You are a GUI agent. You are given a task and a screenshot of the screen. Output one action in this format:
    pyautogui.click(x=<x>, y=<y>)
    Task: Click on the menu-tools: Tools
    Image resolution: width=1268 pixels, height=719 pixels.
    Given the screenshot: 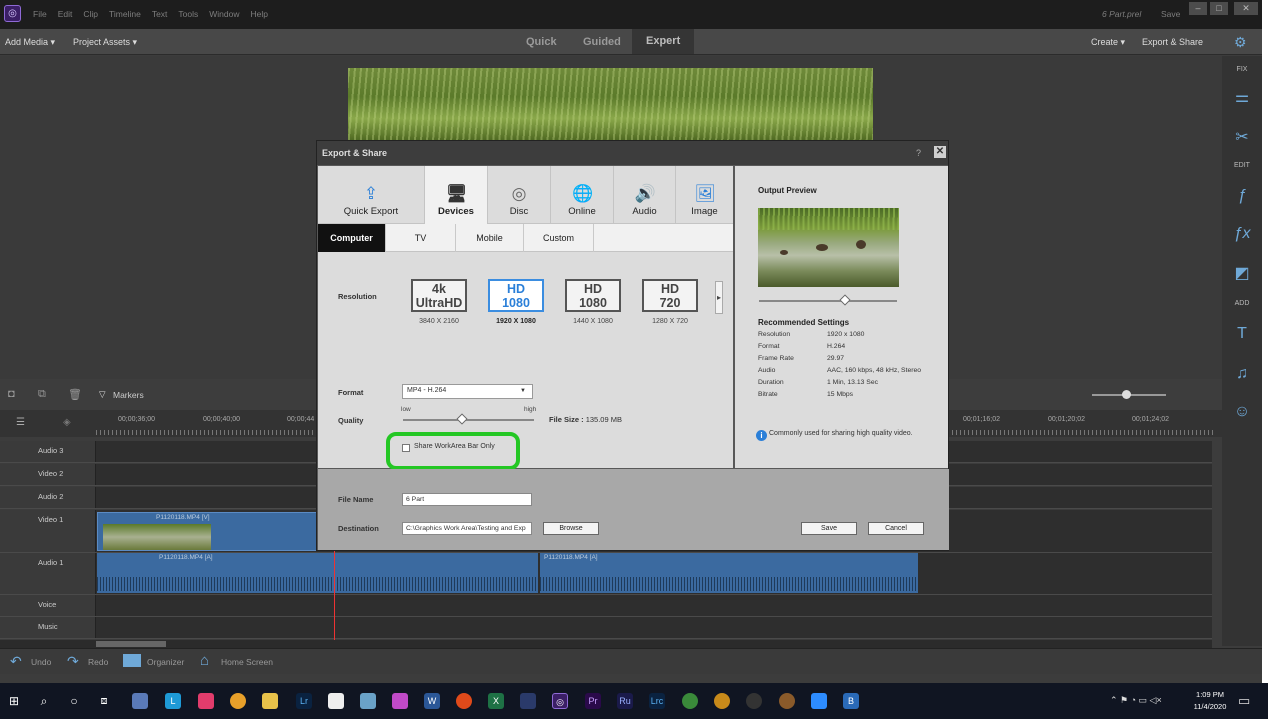 What is the action you would take?
    pyautogui.click(x=188, y=14)
    